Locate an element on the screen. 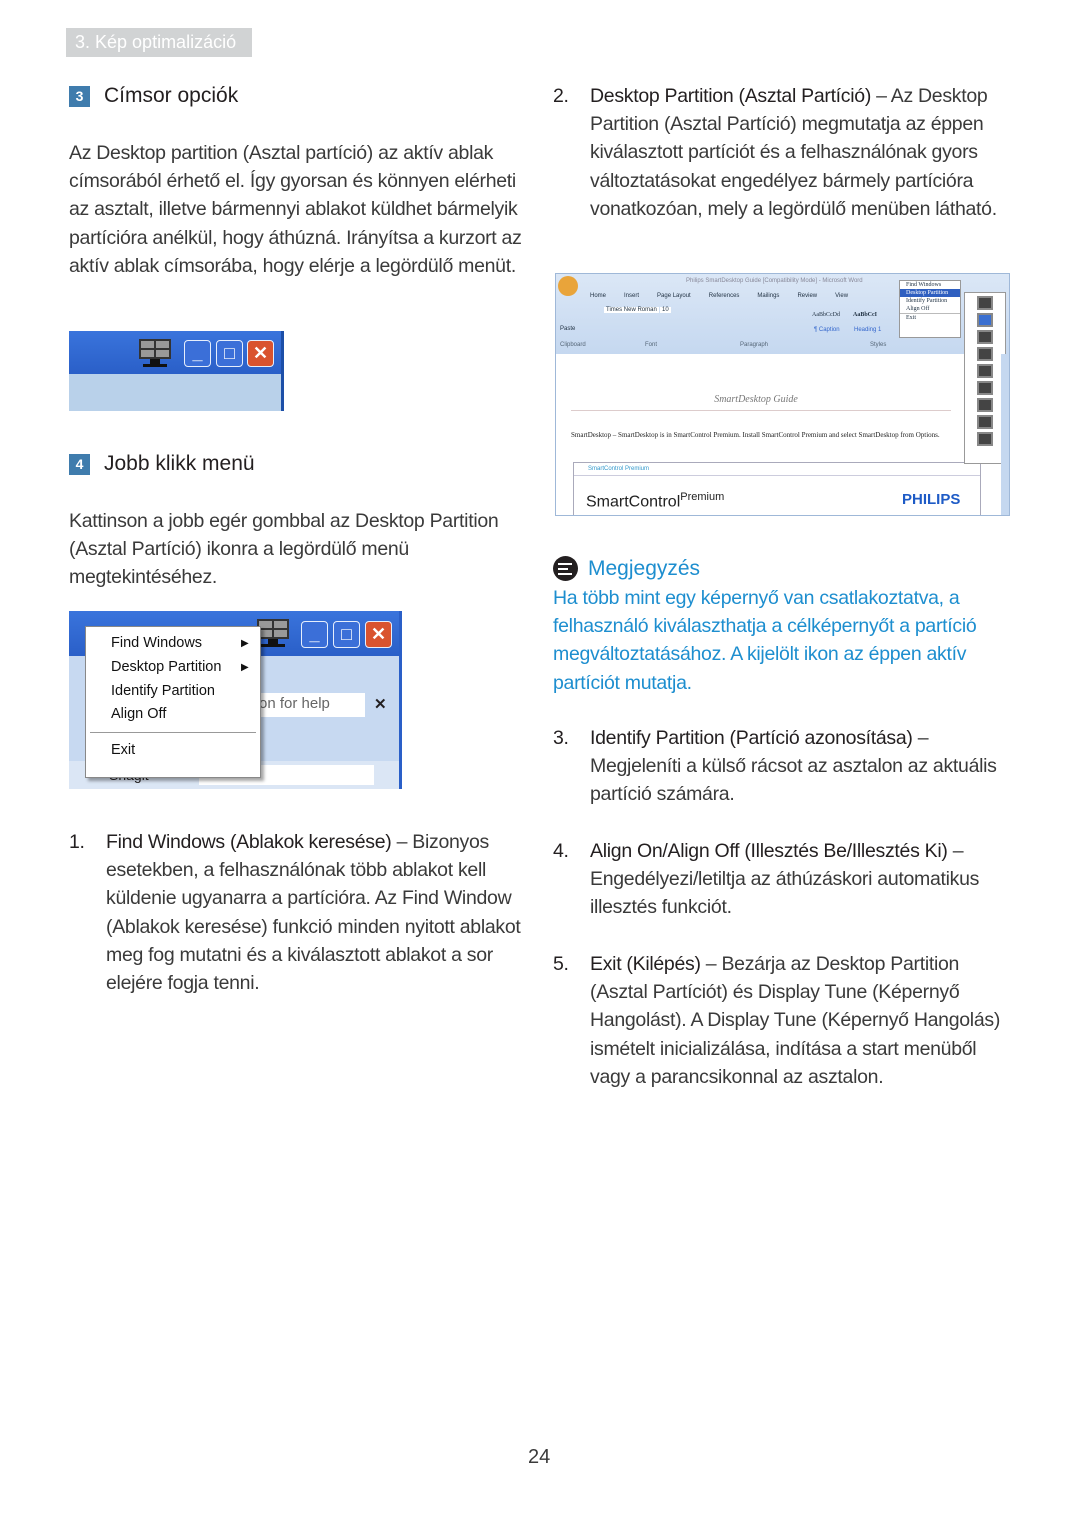 The image size is (1080, 1527). page-number: 24 is located at coordinates (539, 1457).